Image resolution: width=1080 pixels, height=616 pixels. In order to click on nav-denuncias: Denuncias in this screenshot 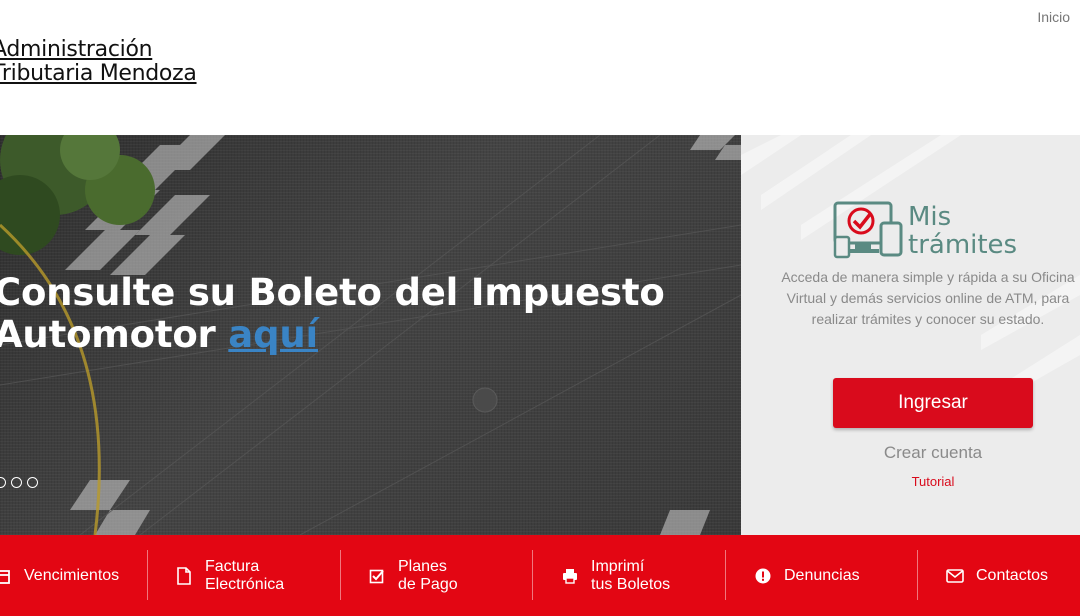, I will do `click(807, 575)`.